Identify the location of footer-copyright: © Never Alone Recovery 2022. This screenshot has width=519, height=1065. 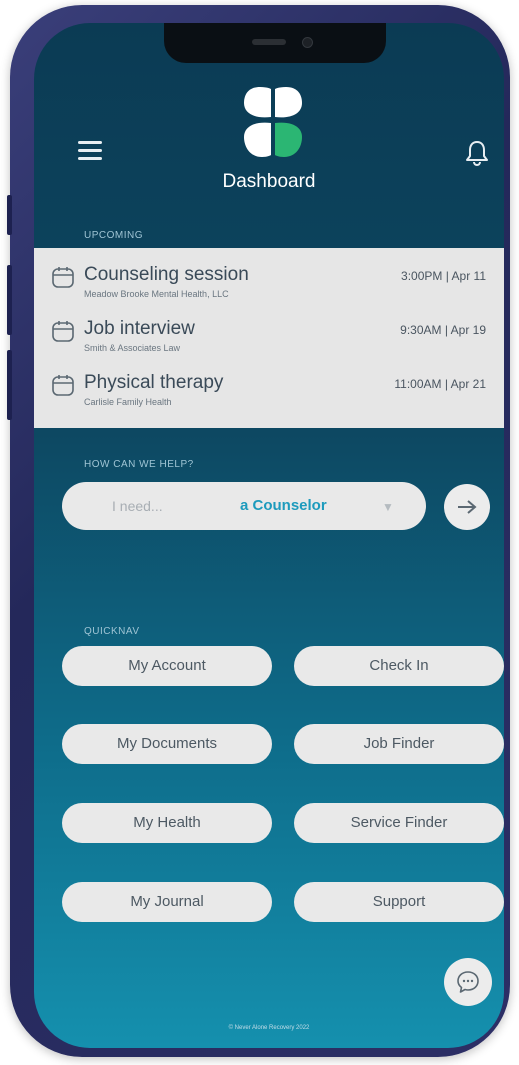
(269, 1028).